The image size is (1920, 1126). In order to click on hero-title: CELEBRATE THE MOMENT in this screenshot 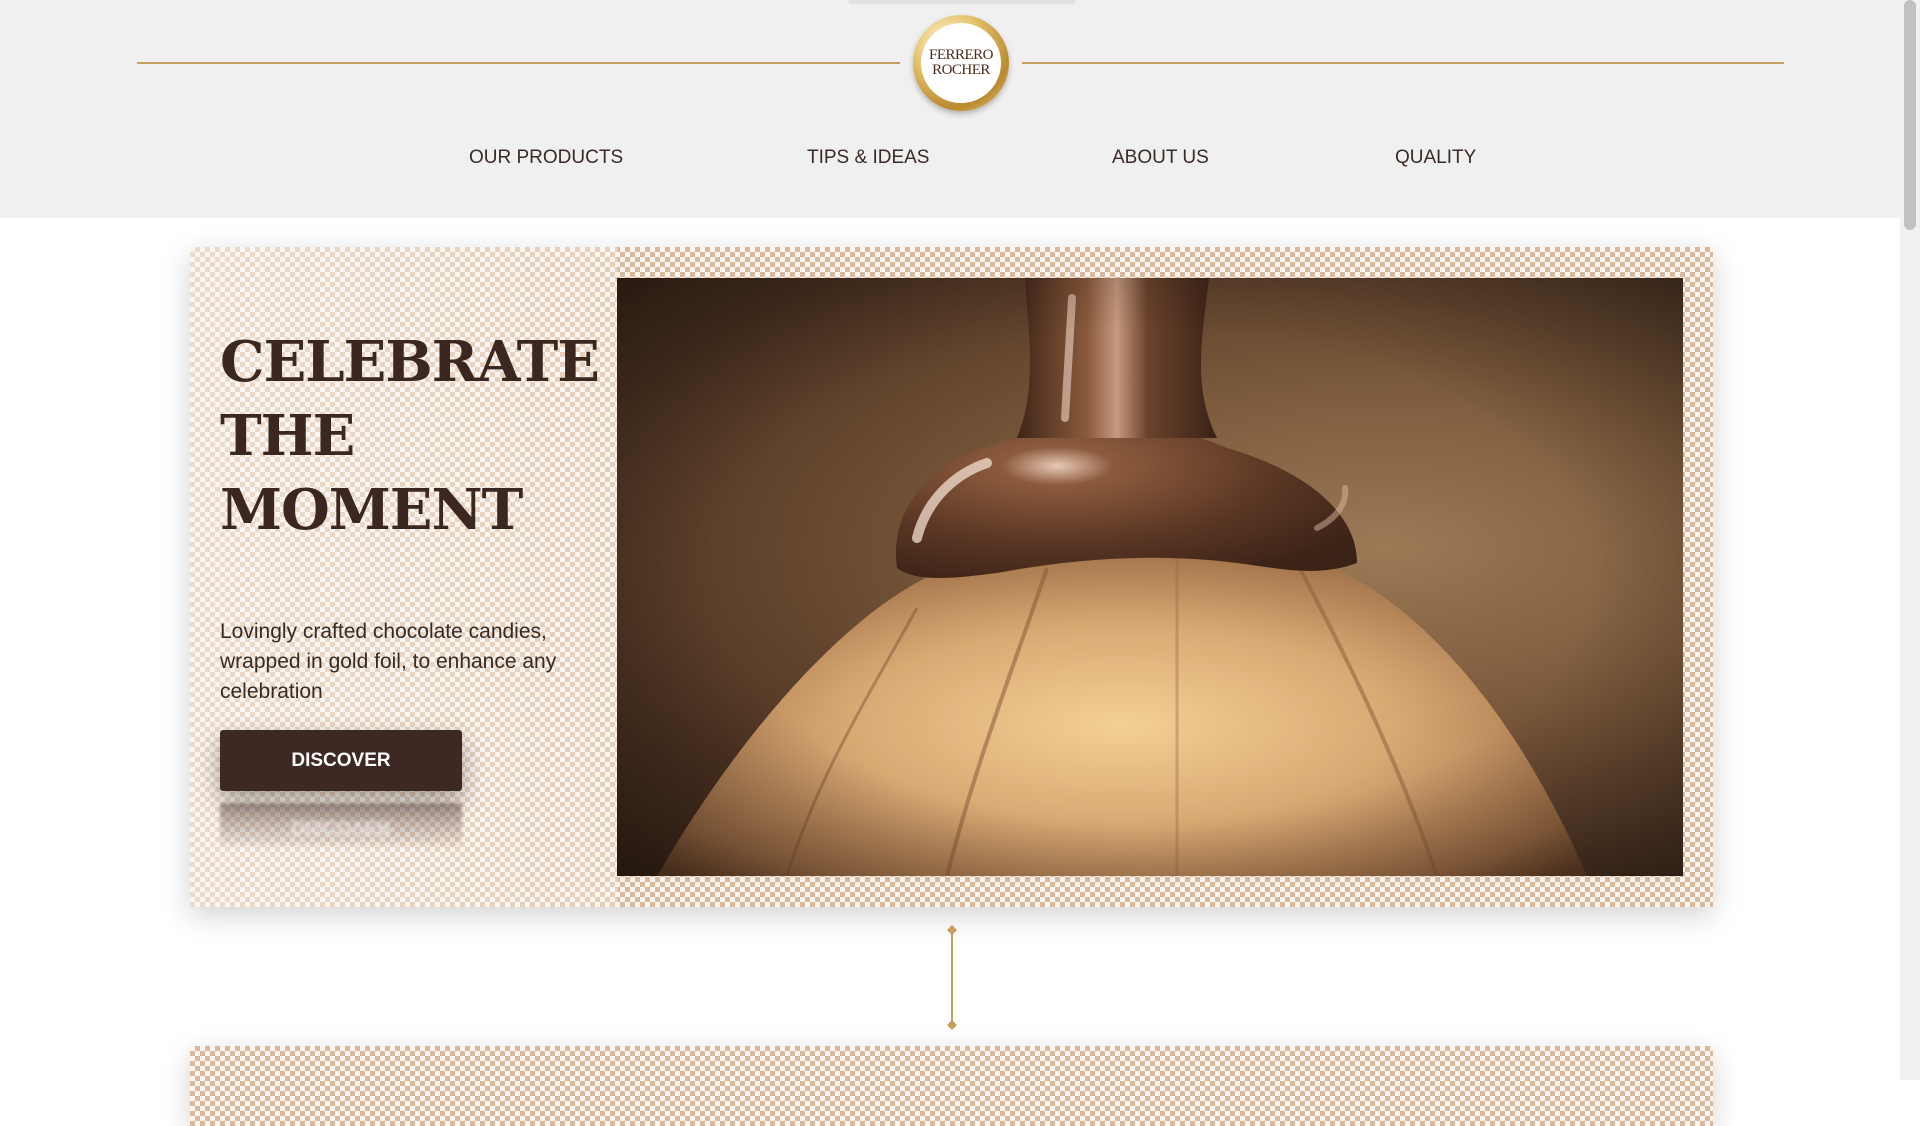, I will do `click(410, 436)`.